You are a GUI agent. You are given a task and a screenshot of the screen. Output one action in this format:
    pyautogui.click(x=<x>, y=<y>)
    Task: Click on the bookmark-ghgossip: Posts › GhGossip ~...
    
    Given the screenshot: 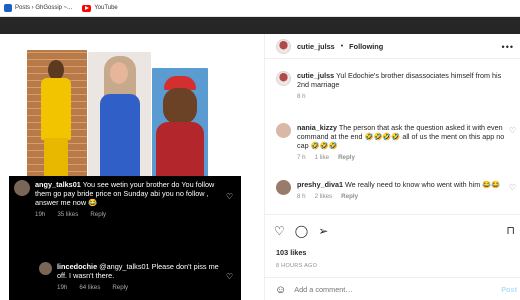 What is the action you would take?
    pyautogui.click(x=38, y=8)
    